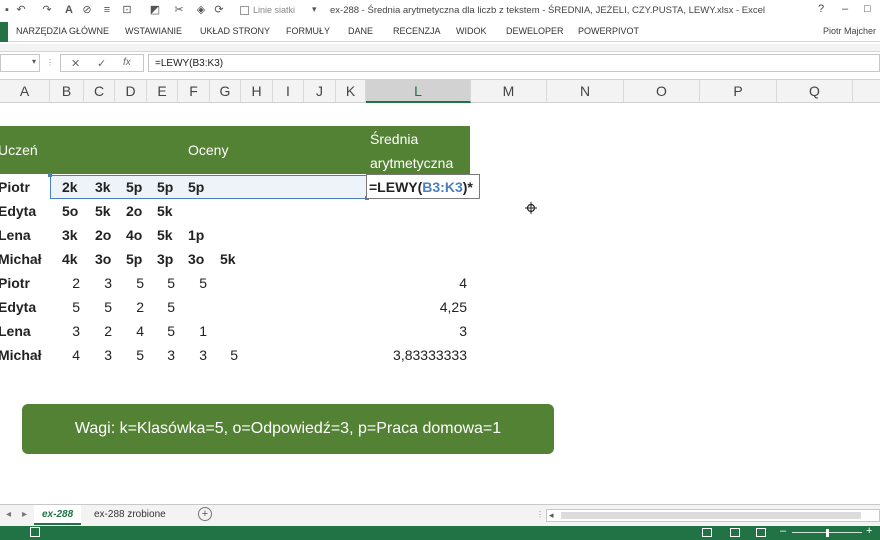  Describe the element at coordinates (35, 532) in the screenshot. I see `macro-record-icon` at that location.